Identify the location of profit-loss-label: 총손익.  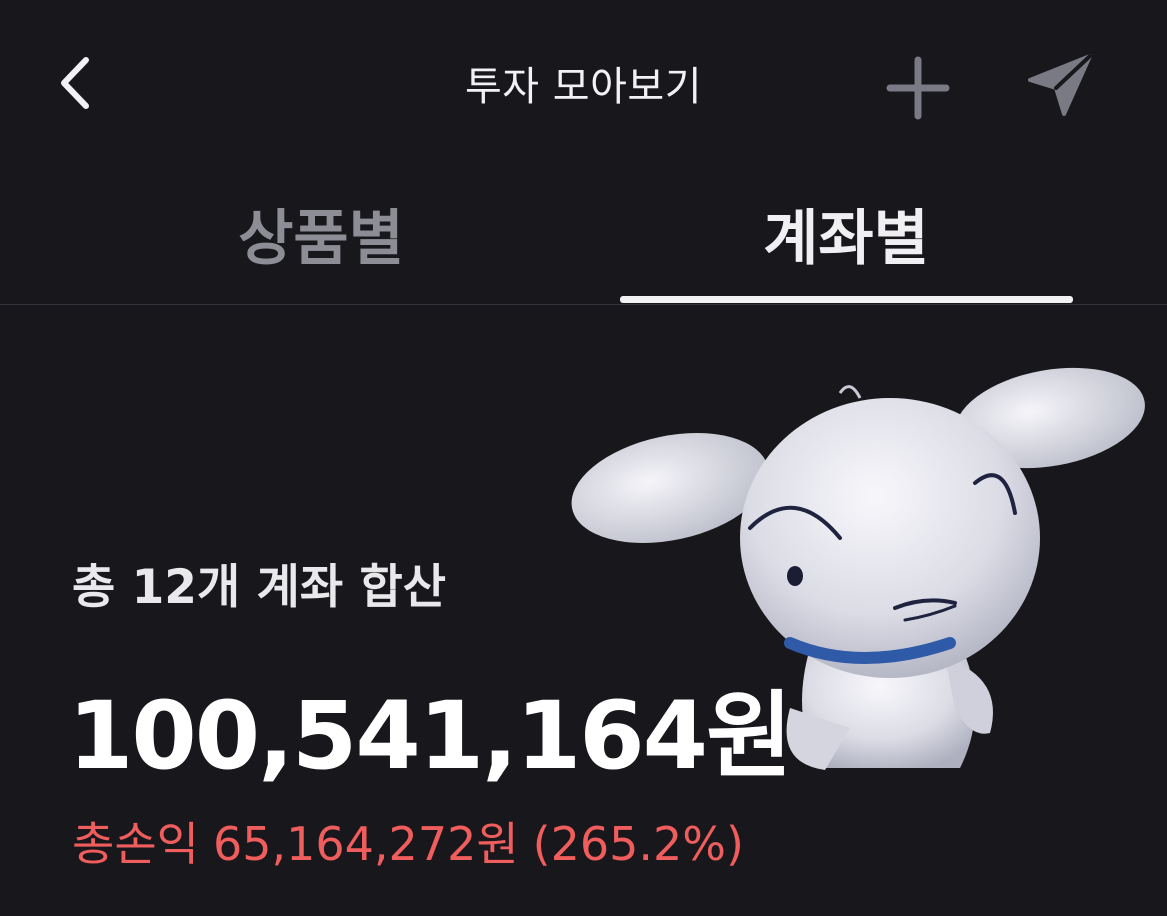
(135, 844).